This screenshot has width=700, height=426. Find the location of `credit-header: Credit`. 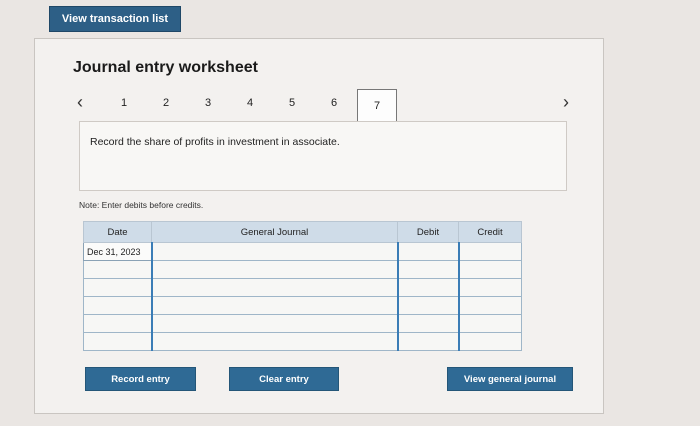

credit-header: Credit is located at coordinates (490, 232).